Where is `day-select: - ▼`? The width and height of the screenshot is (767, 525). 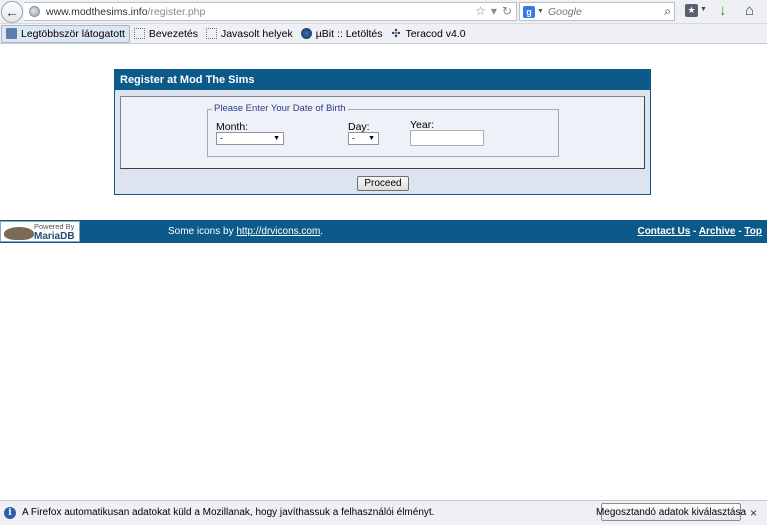
day-select: - ▼ is located at coordinates (363, 138).